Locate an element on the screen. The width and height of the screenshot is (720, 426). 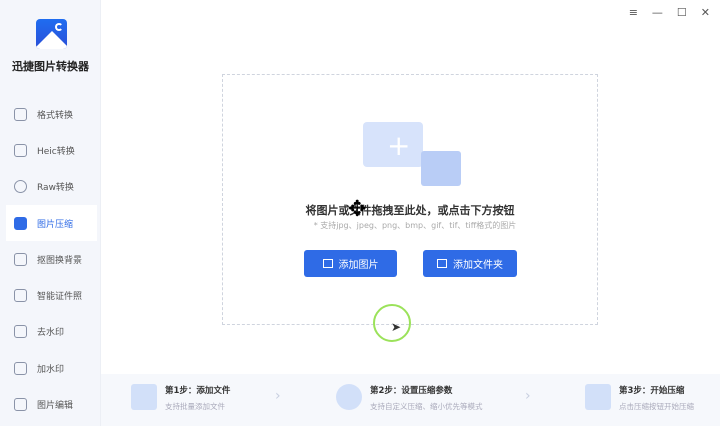
add-folder-button: 添加文件夹 is located at coordinates (470, 263).